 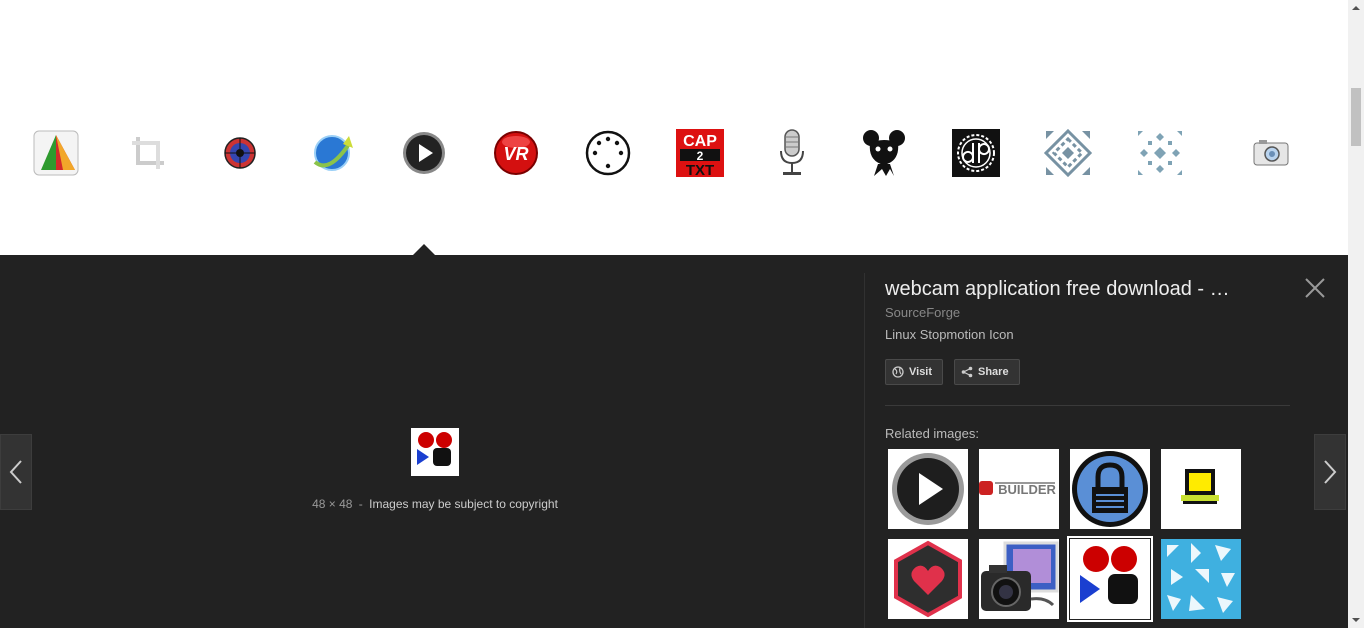 I want to click on microphone-icon, so click(x=792, y=152).